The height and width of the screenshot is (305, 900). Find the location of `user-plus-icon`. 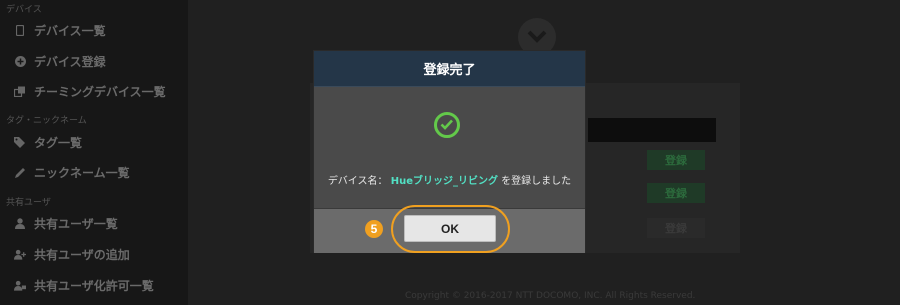

user-plus-icon is located at coordinates (20, 254).